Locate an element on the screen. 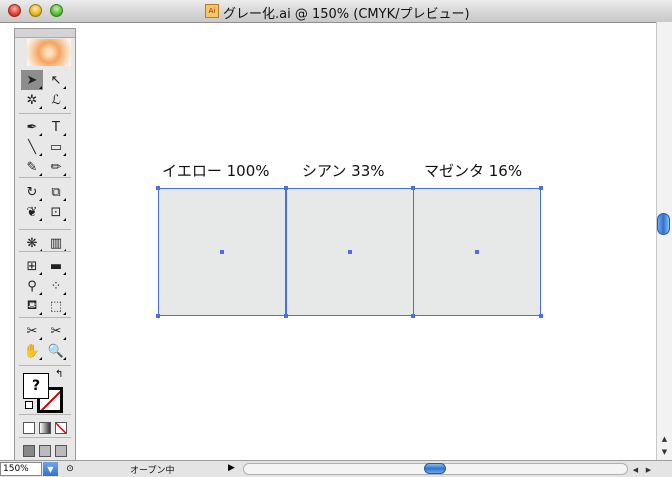  scissors-tool-icon: ✂ is located at coordinates (56, 331).